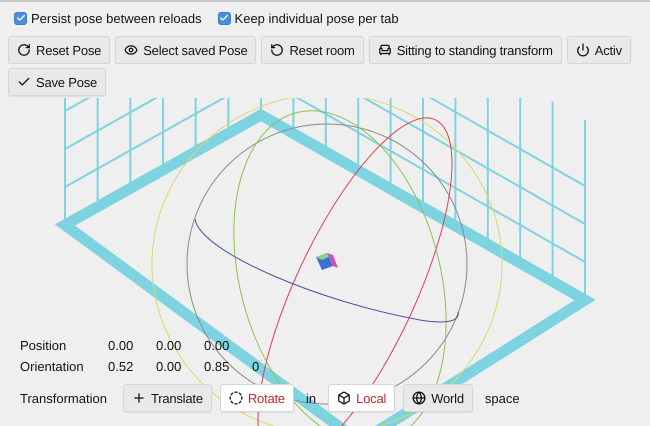  What do you see at coordinates (598, 50) in the screenshot?
I see `action-button: Activ` at bounding box center [598, 50].